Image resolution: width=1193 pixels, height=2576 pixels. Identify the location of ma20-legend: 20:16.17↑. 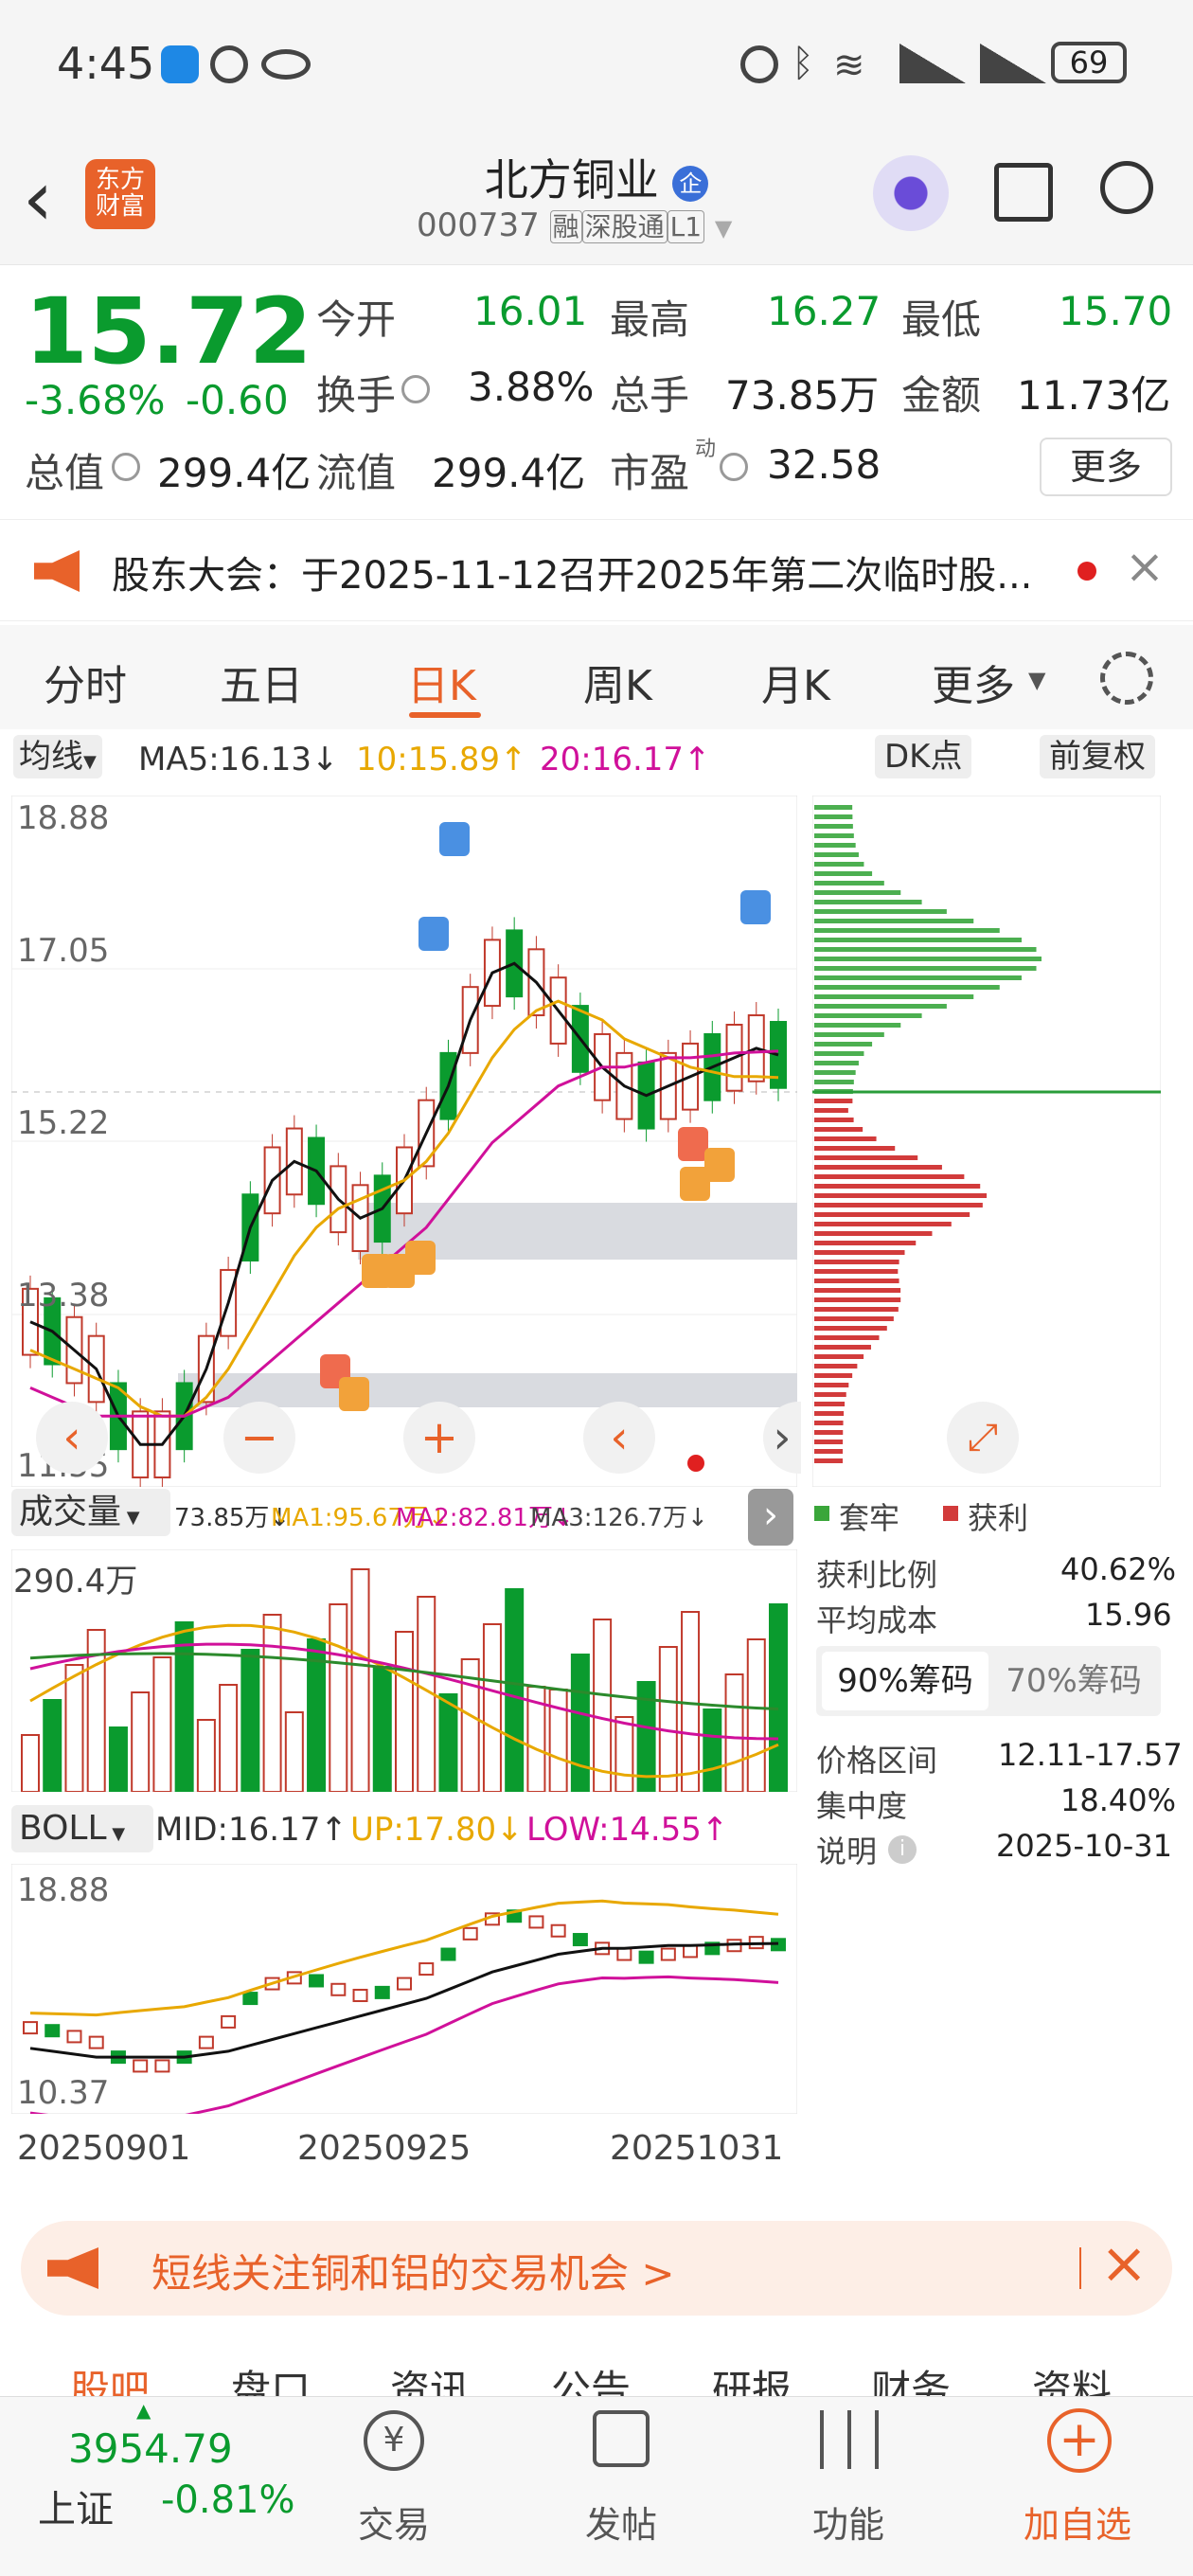
(625, 759).